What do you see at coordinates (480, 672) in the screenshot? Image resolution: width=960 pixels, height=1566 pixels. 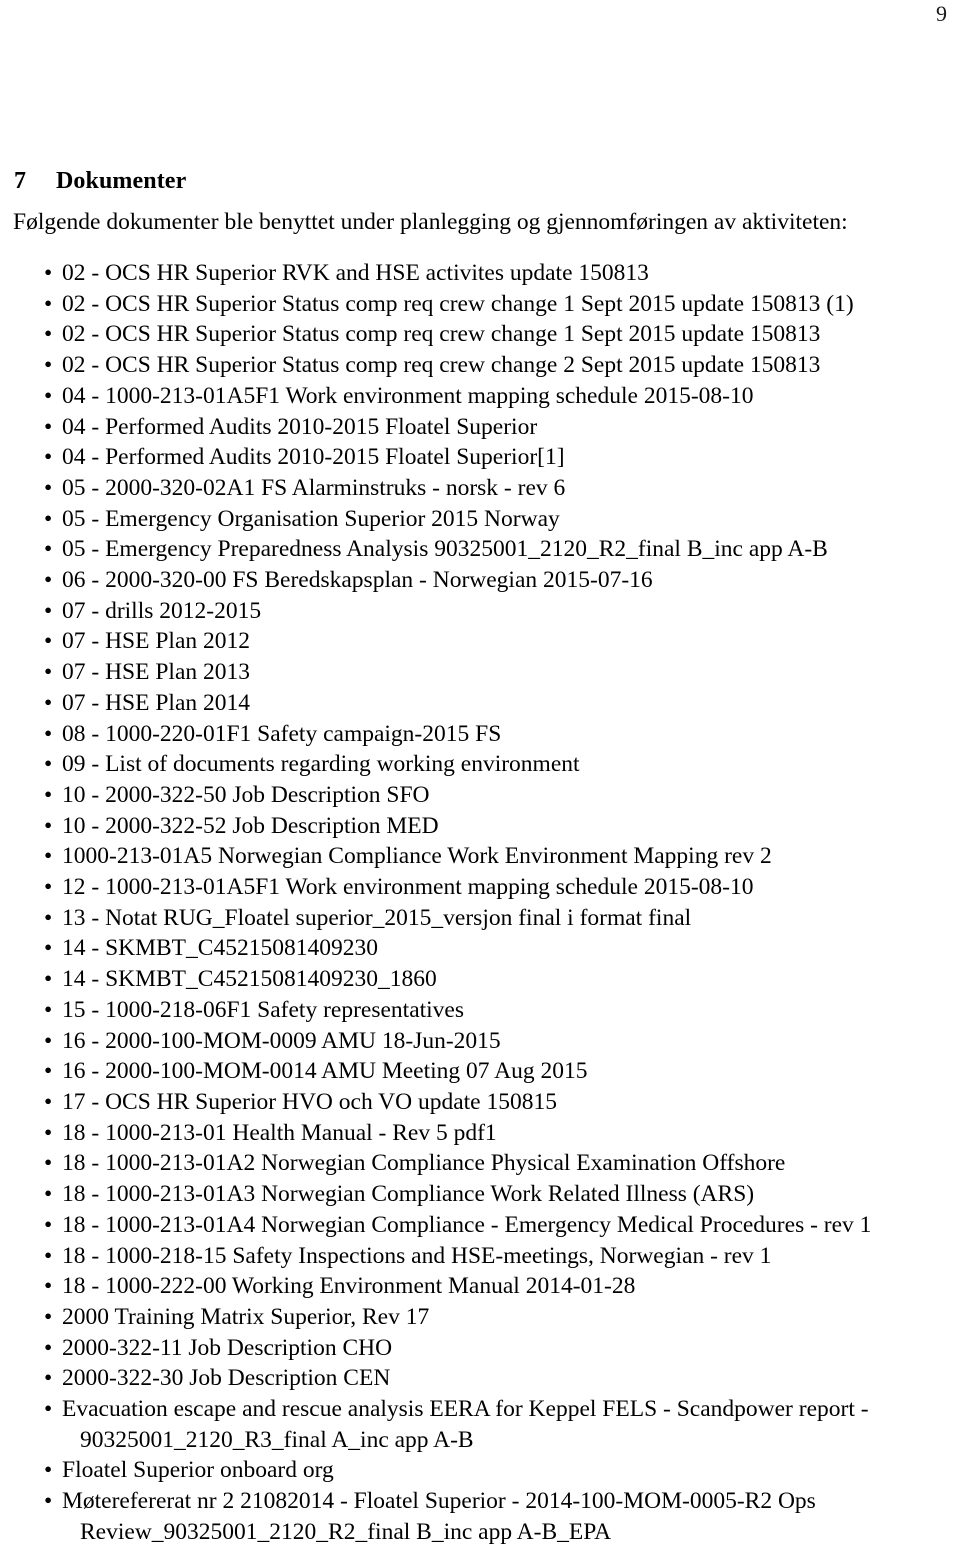 I see `list-item: • 07 - HSE Plan 2013` at bounding box center [480, 672].